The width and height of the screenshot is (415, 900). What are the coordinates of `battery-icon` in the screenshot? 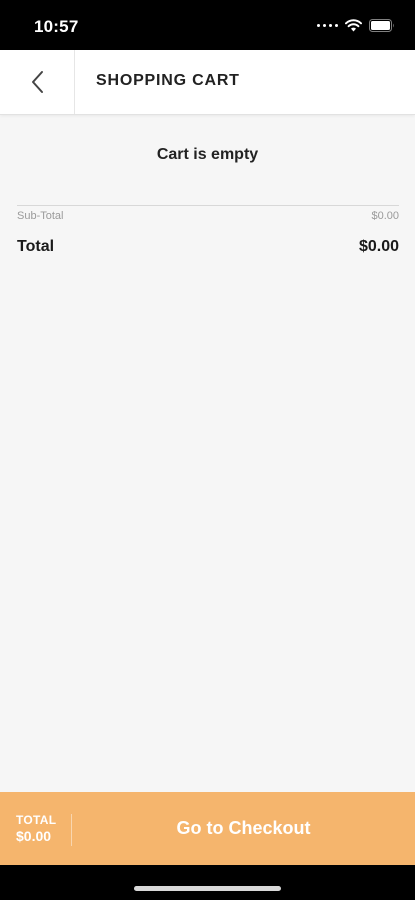 It's located at (381, 25).